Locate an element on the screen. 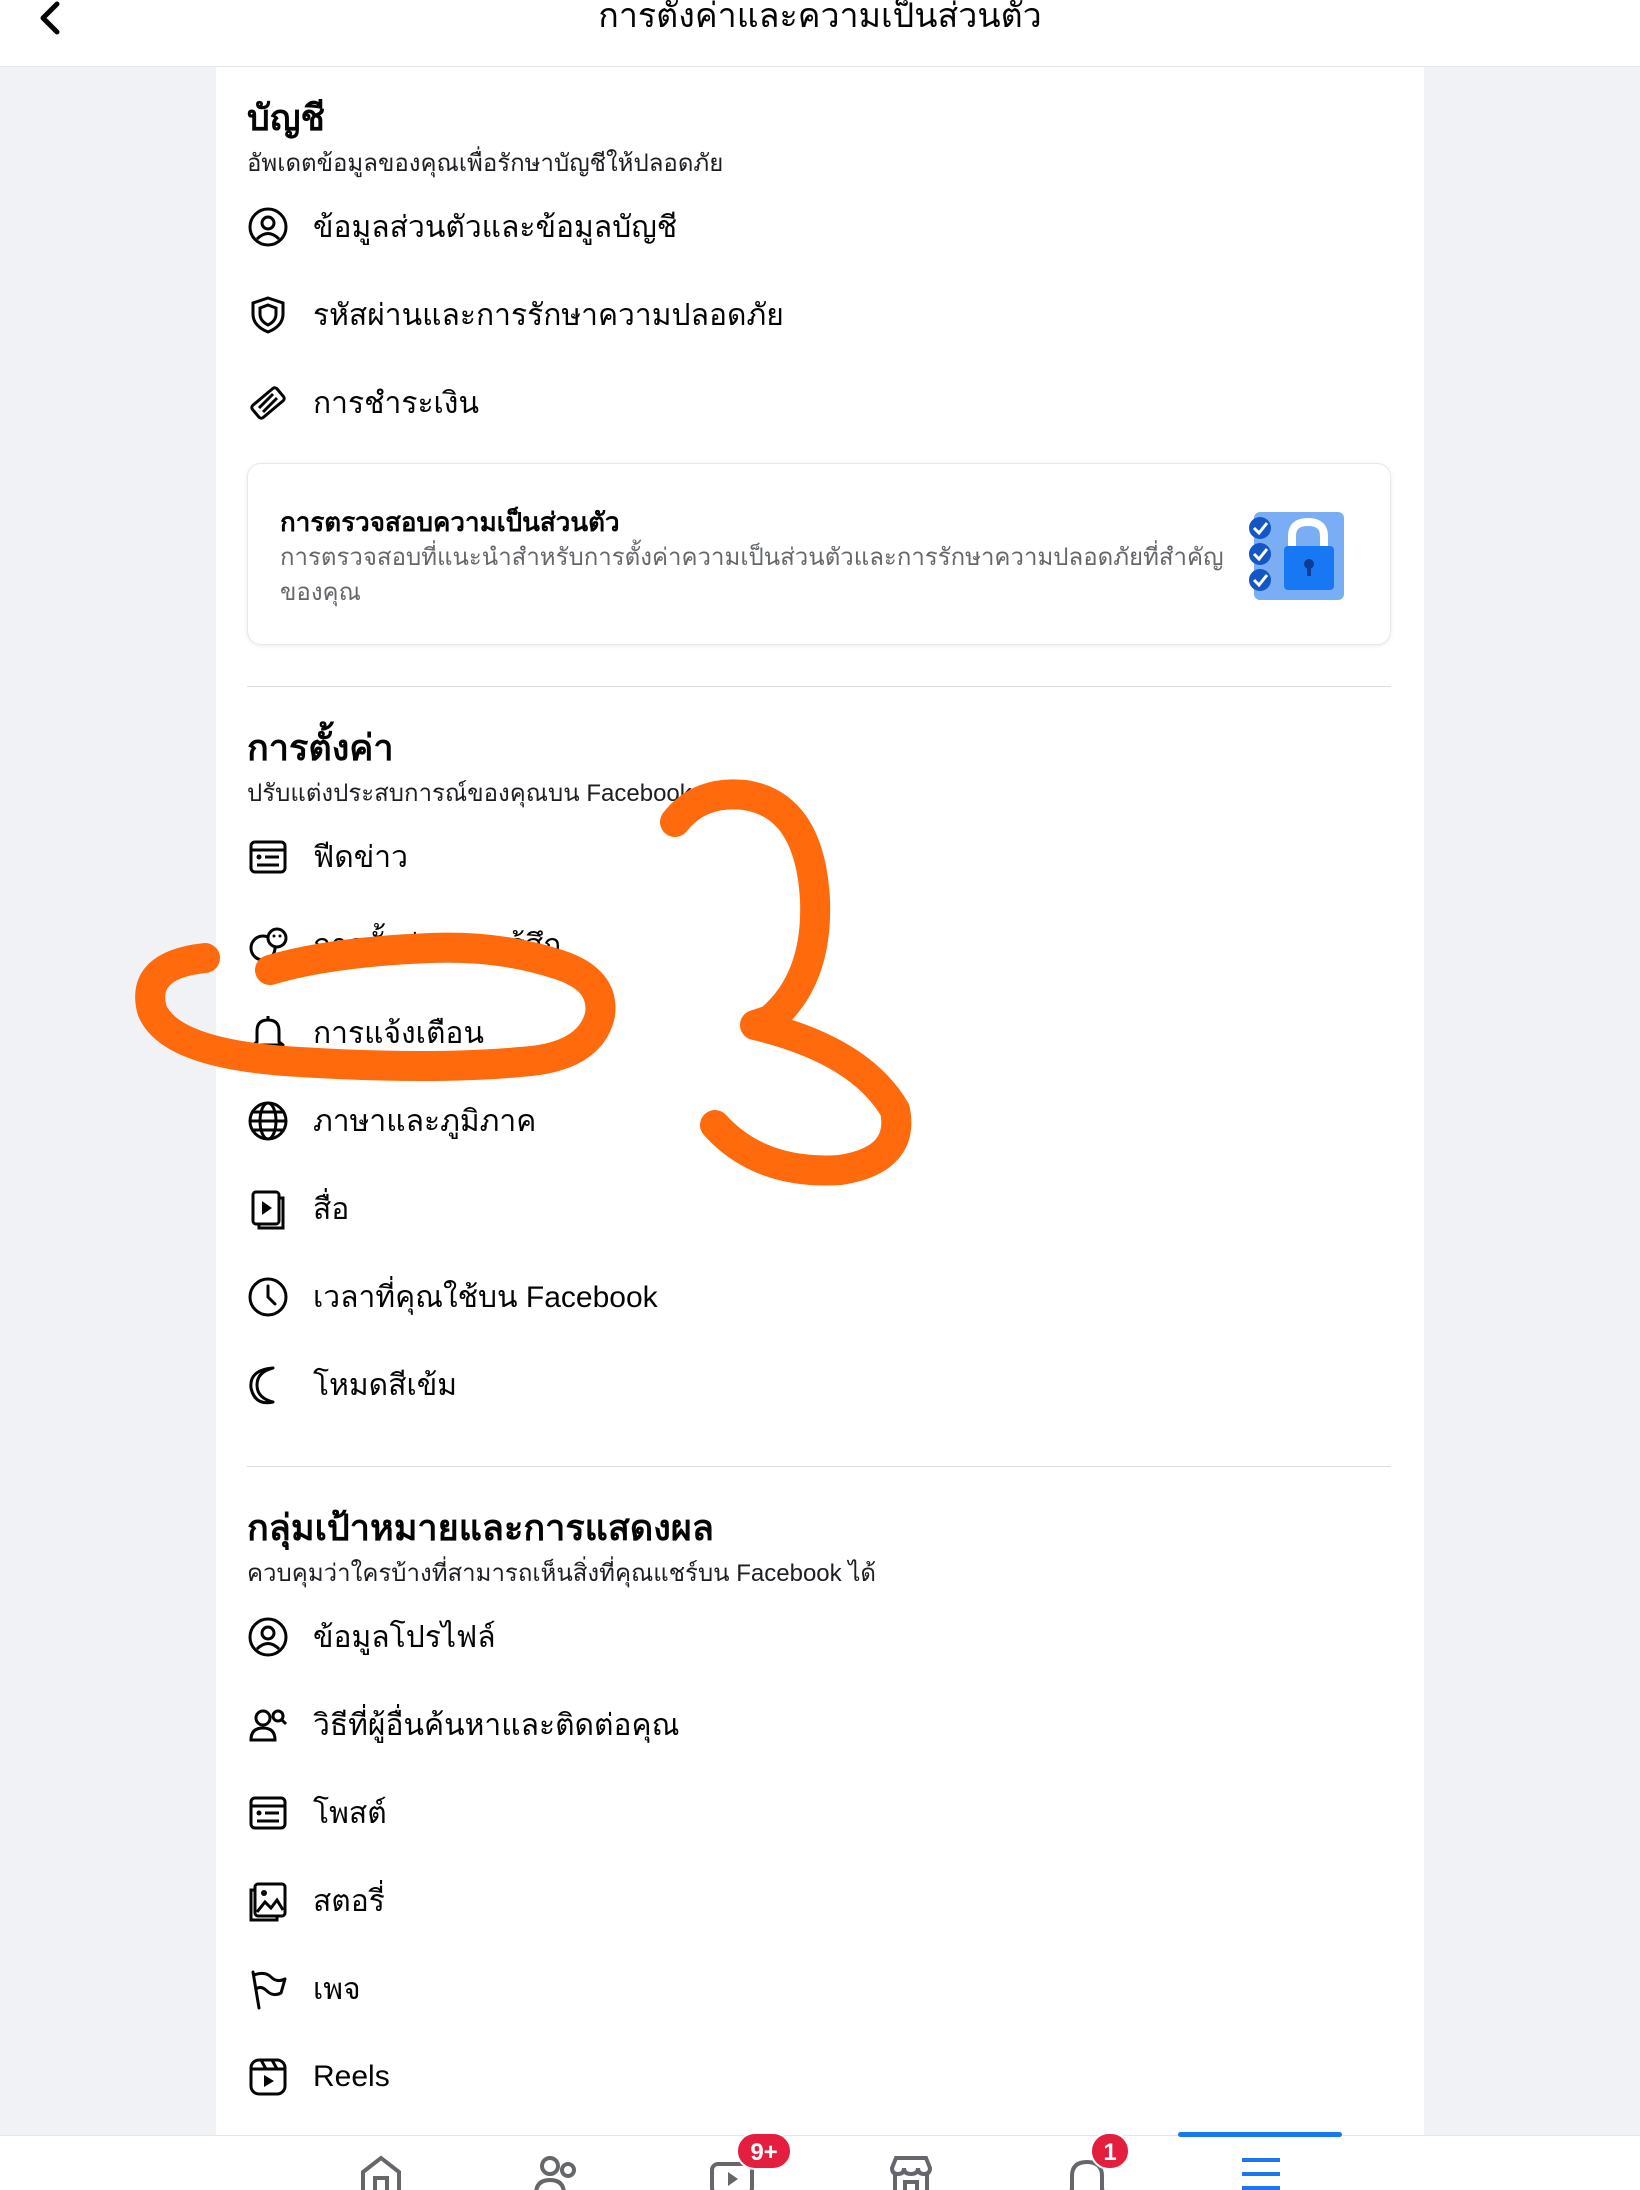 The width and height of the screenshot is (1640, 2190). item-label: โหมดสีเข้ม is located at coordinates (385, 1385).